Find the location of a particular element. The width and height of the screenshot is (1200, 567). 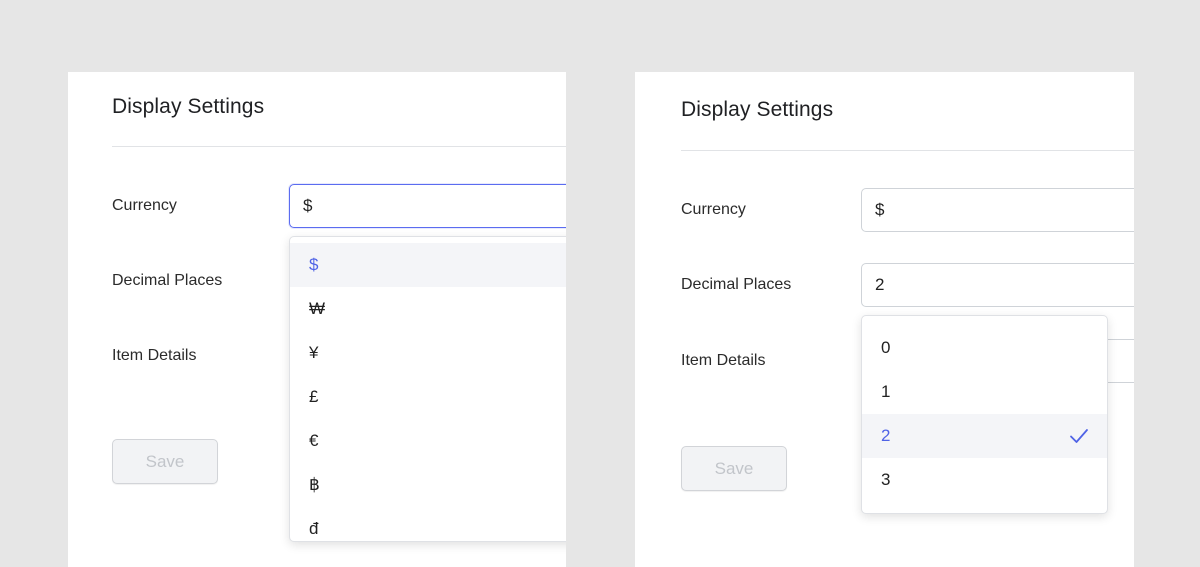

currency-option: ฿ is located at coordinates (428, 485).